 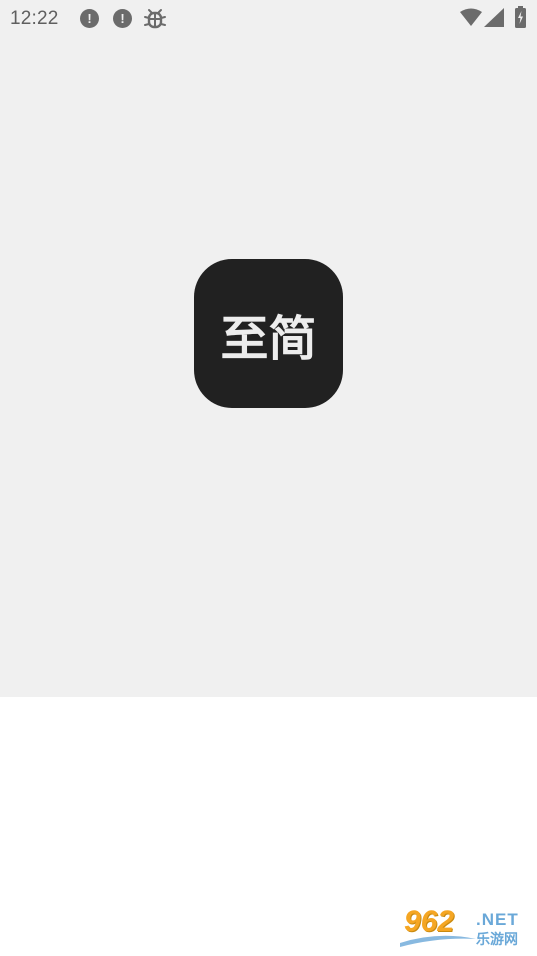 I want to click on watermark-main-text: 962, so click(x=429, y=921).